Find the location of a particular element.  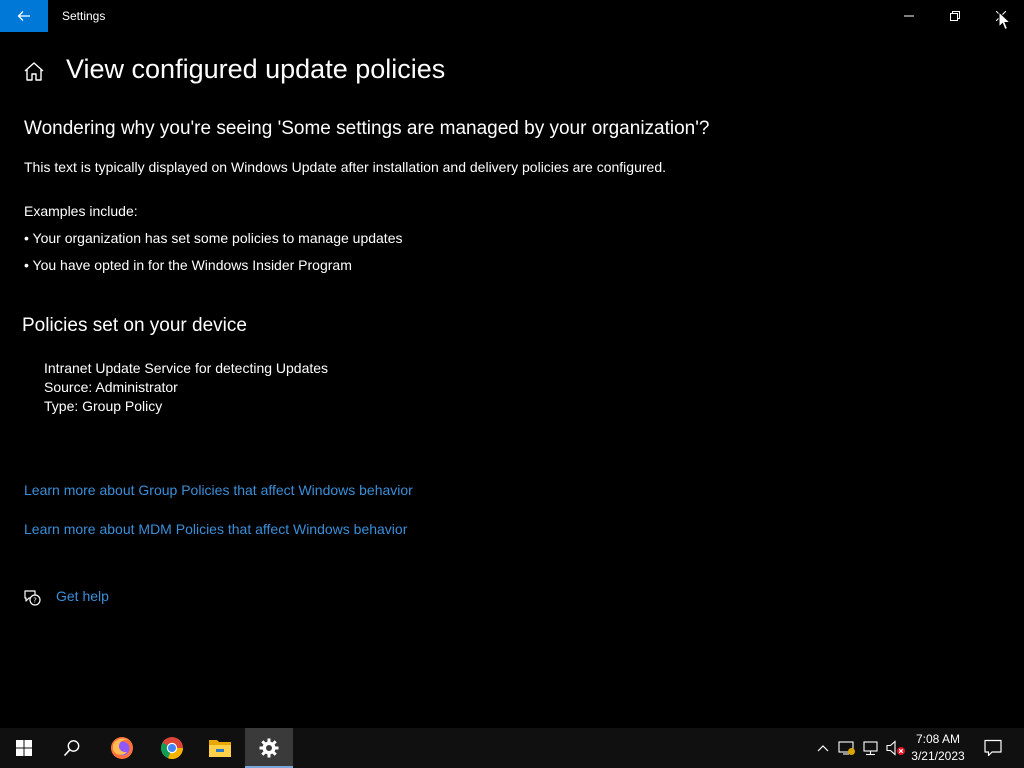

start-button is located at coordinates (24, 748).